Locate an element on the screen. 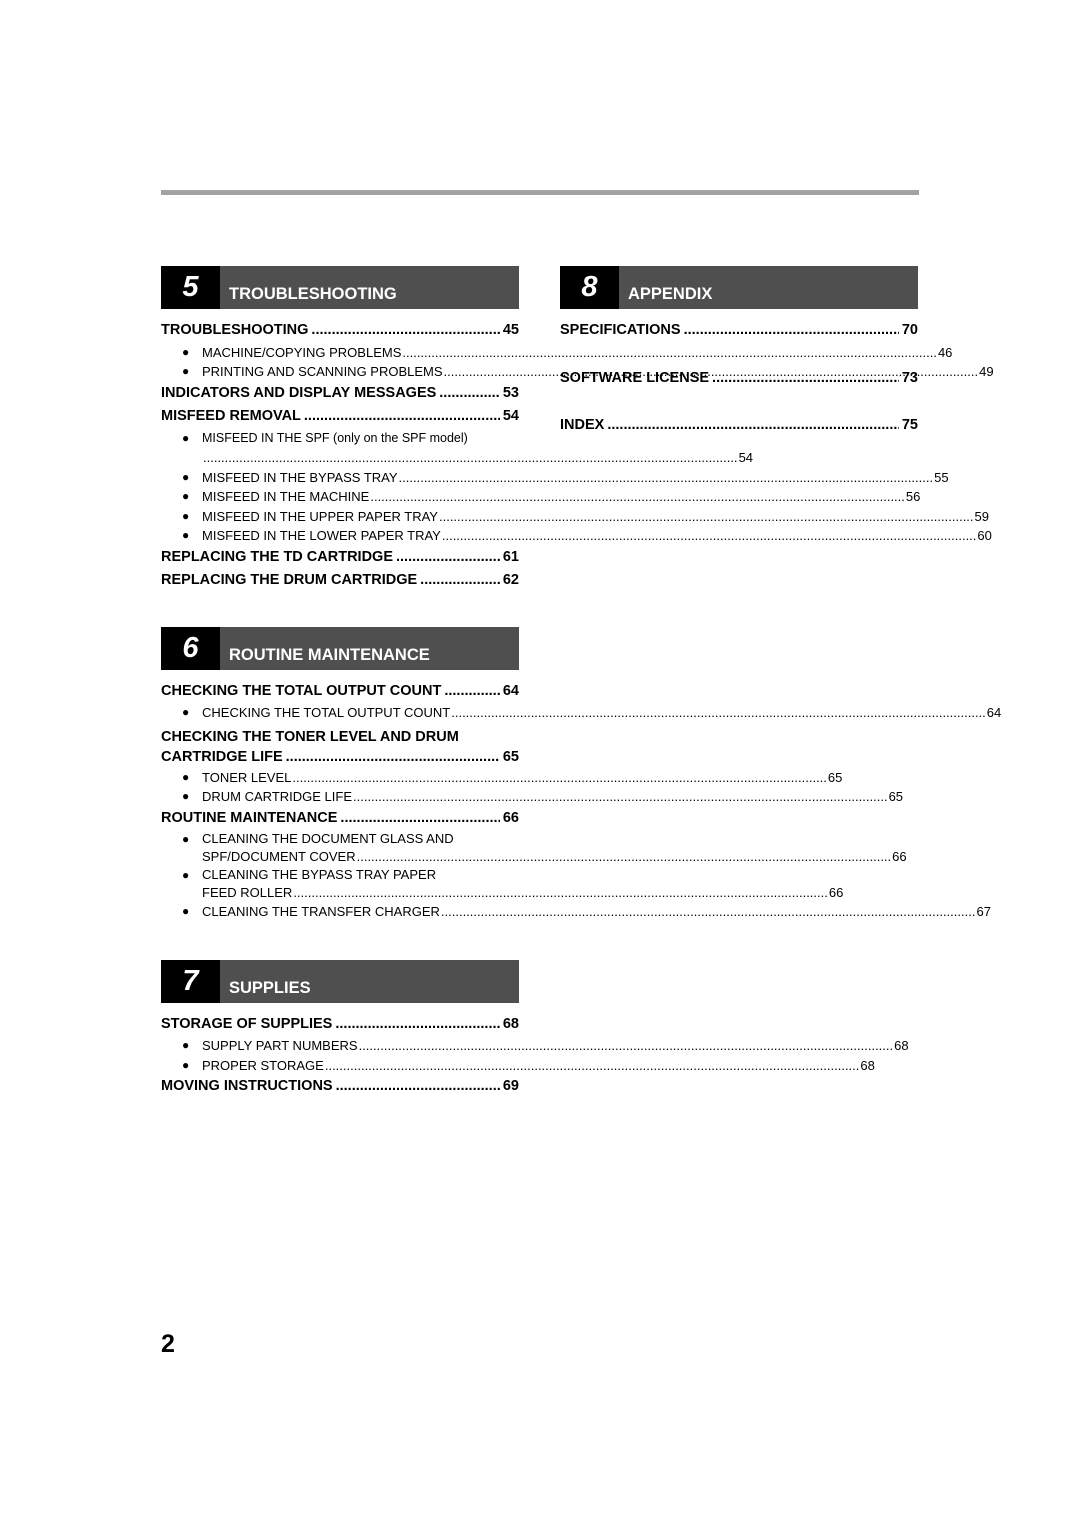  subentry-label: PROPER STORAGE is located at coordinates (263, 1065).